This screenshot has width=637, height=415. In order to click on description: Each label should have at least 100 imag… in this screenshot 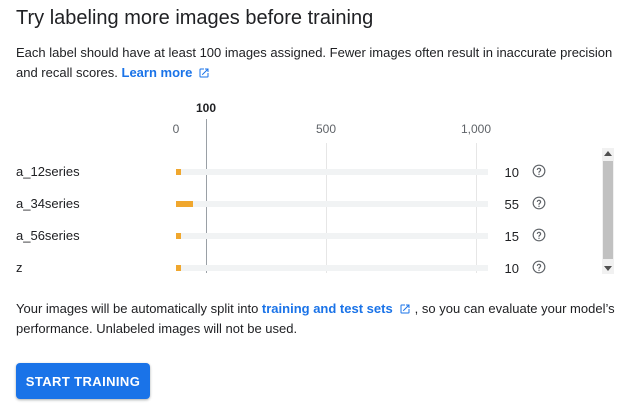, I will do `click(316, 63)`.